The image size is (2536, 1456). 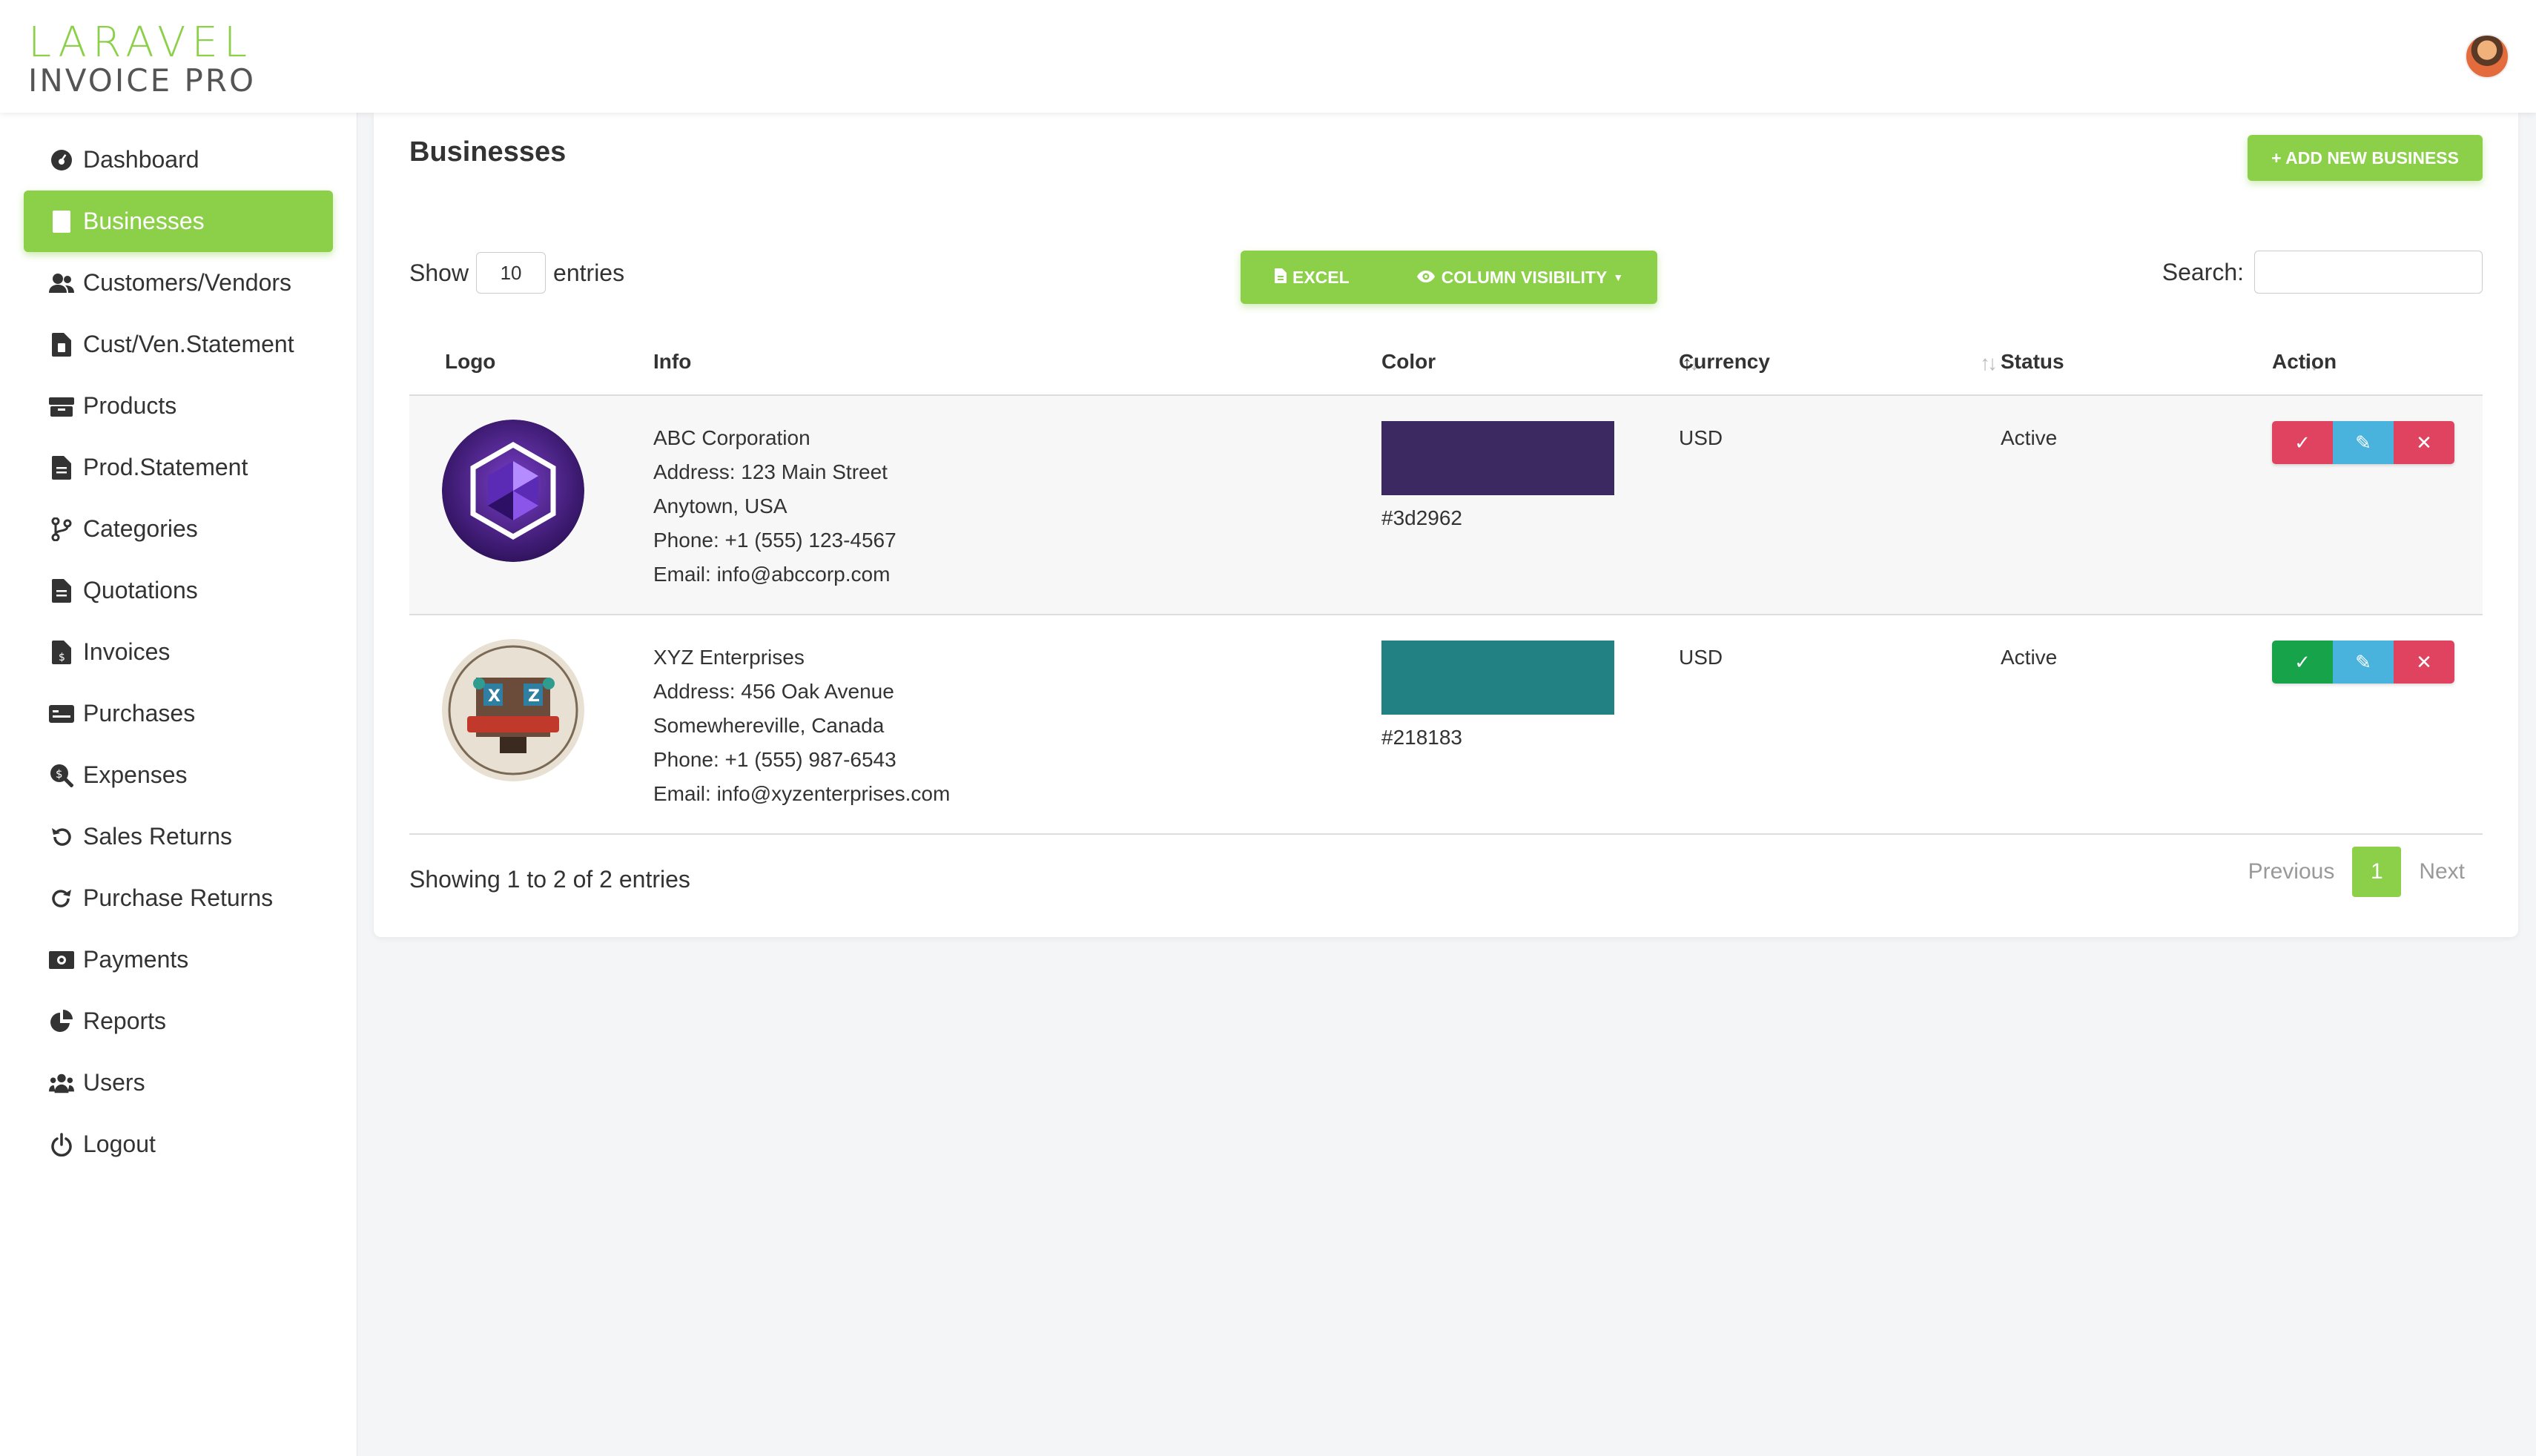 What do you see at coordinates (1321, 277) in the screenshot?
I see `excel-label: EXCEL` at bounding box center [1321, 277].